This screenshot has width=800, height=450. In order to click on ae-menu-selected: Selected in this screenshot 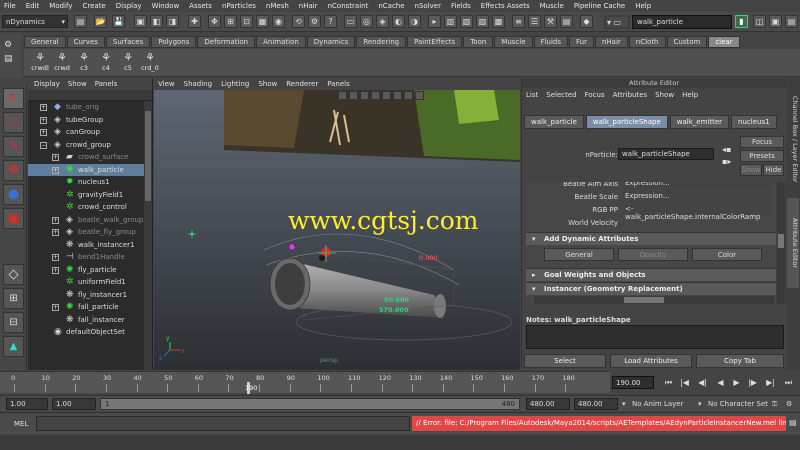, I will do `click(561, 95)`.